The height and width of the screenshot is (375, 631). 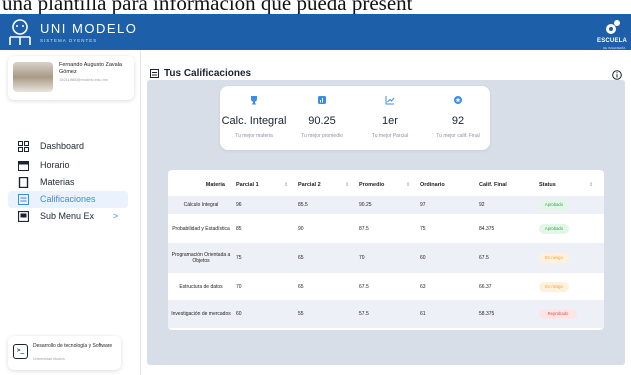 I want to click on stat-value: Calc. Integral, so click(x=254, y=121).